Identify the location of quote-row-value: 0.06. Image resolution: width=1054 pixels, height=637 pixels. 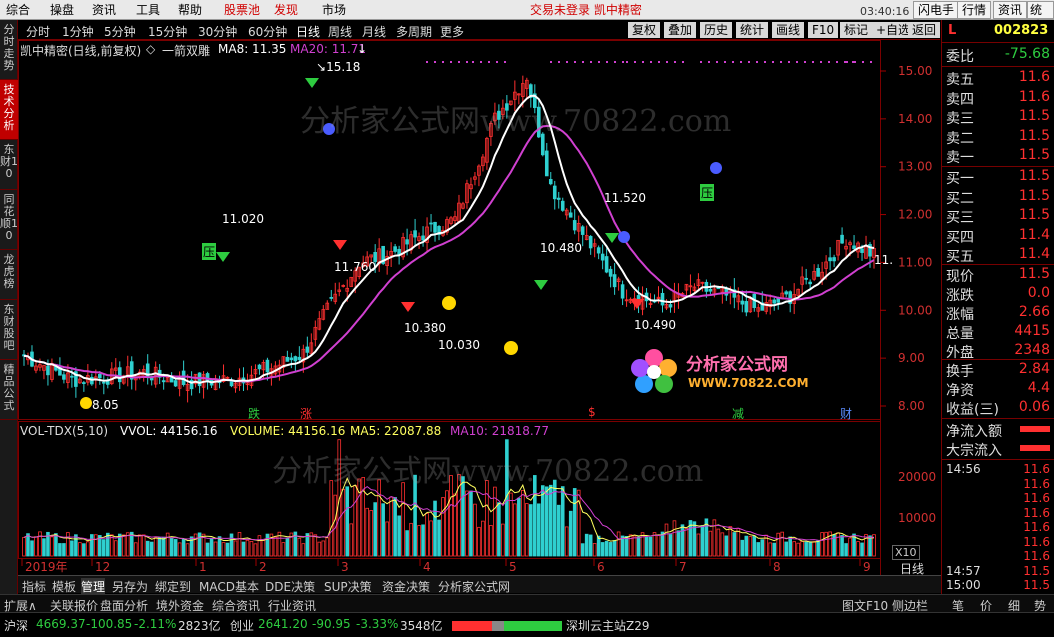
(1034, 407).